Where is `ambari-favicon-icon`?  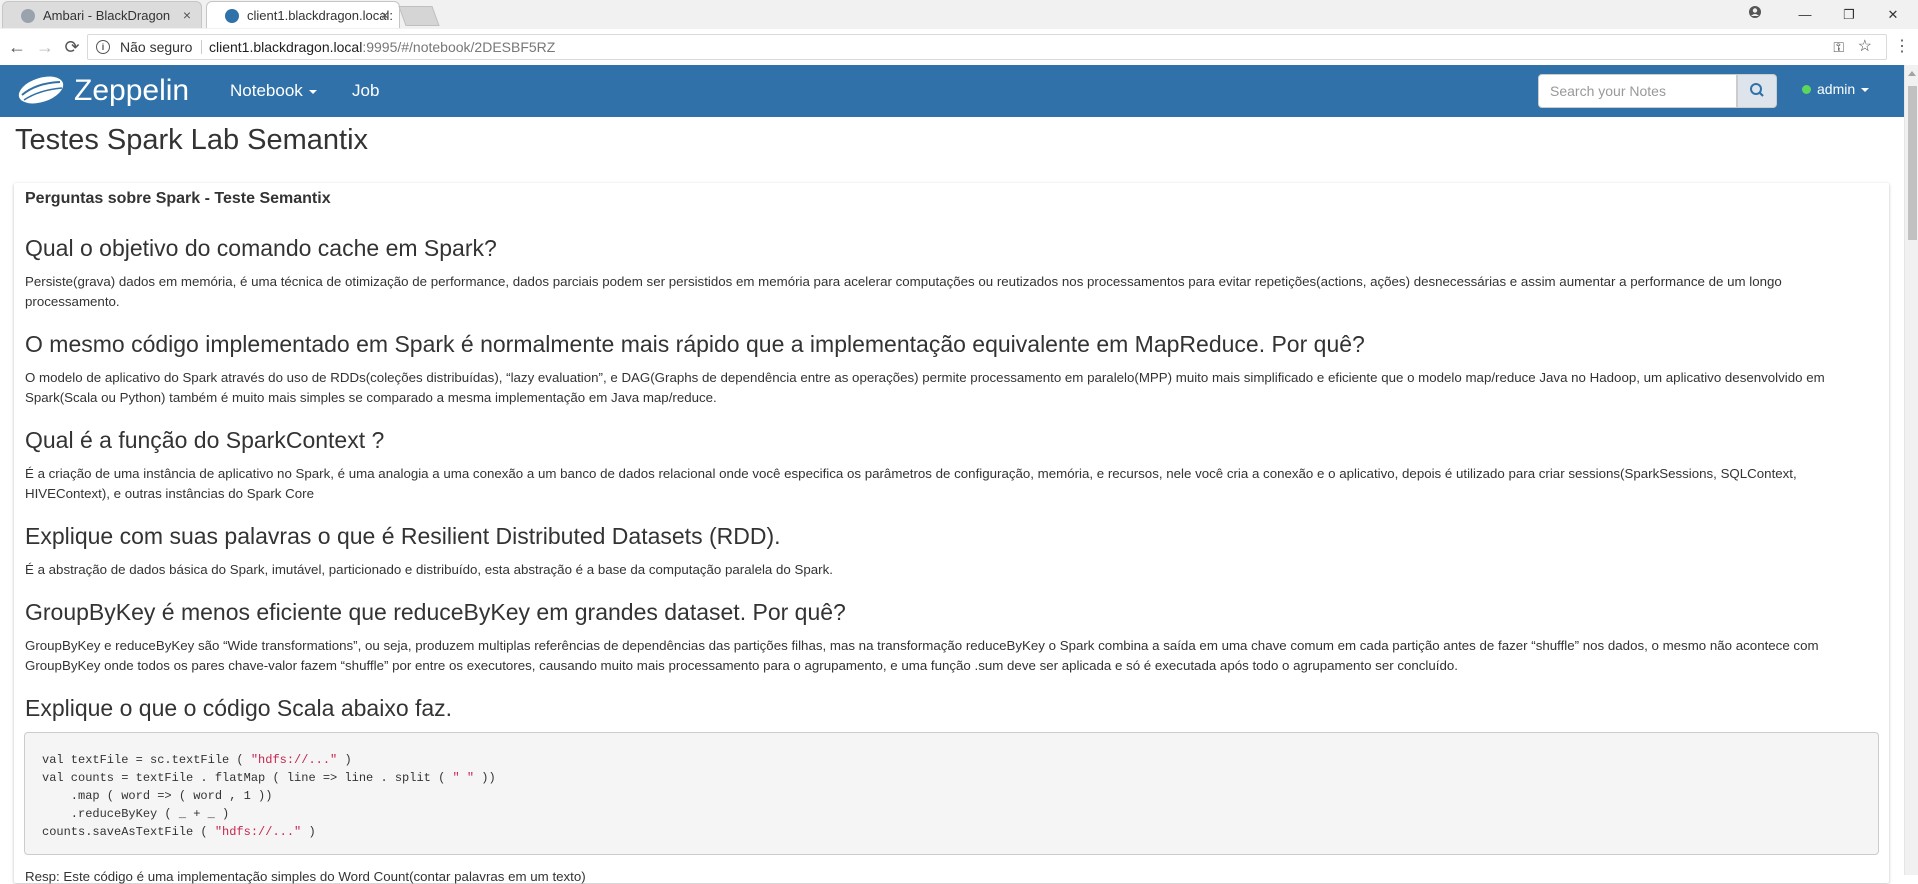
ambari-favicon-icon is located at coordinates (28, 16).